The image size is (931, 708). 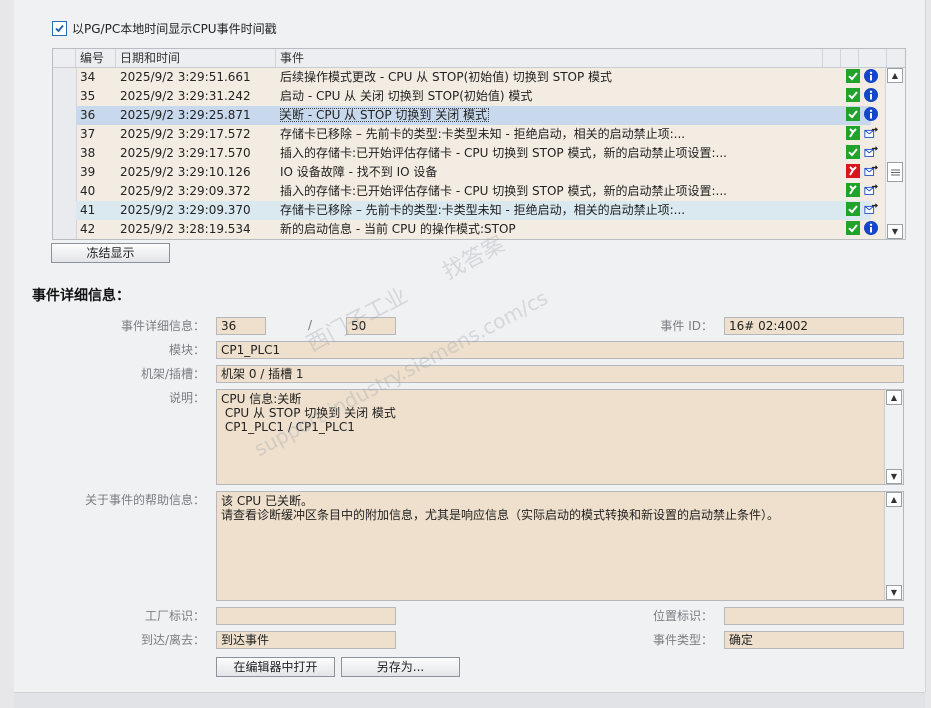 What do you see at coordinates (894, 499) in the screenshot?
I see `help-scroll-up: ▲` at bounding box center [894, 499].